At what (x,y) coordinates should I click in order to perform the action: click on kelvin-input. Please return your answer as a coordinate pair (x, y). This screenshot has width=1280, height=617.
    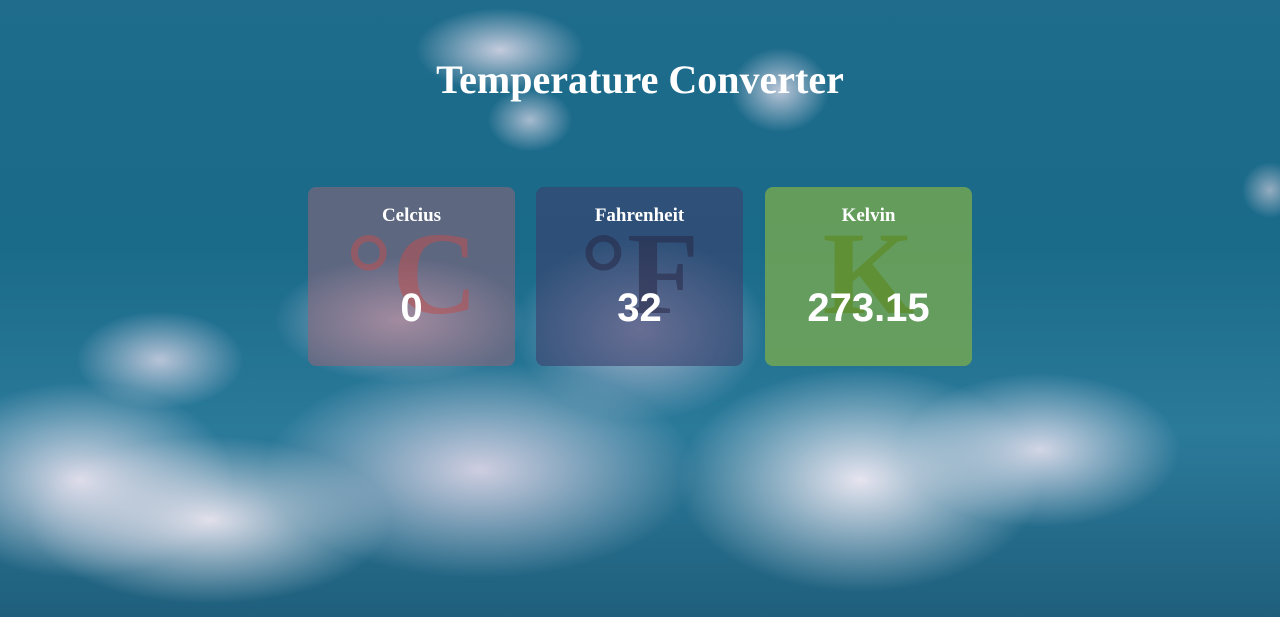
    Looking at the image, I should click on (868, 308).